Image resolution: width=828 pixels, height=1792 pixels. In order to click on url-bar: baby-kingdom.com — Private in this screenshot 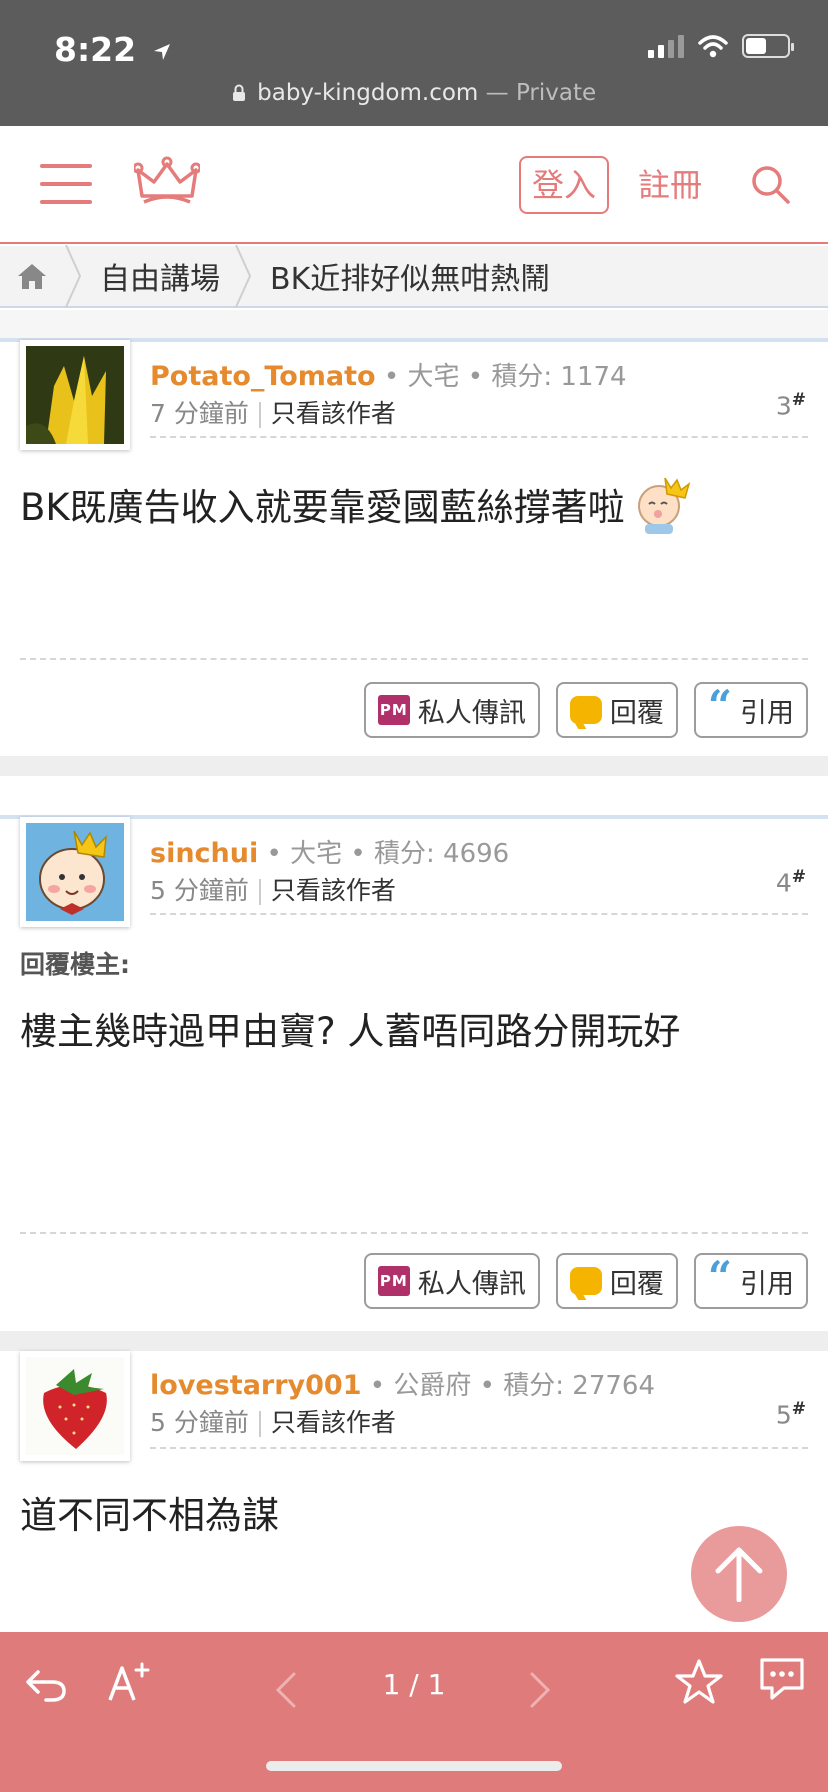, I will do `click(414, 93)`.